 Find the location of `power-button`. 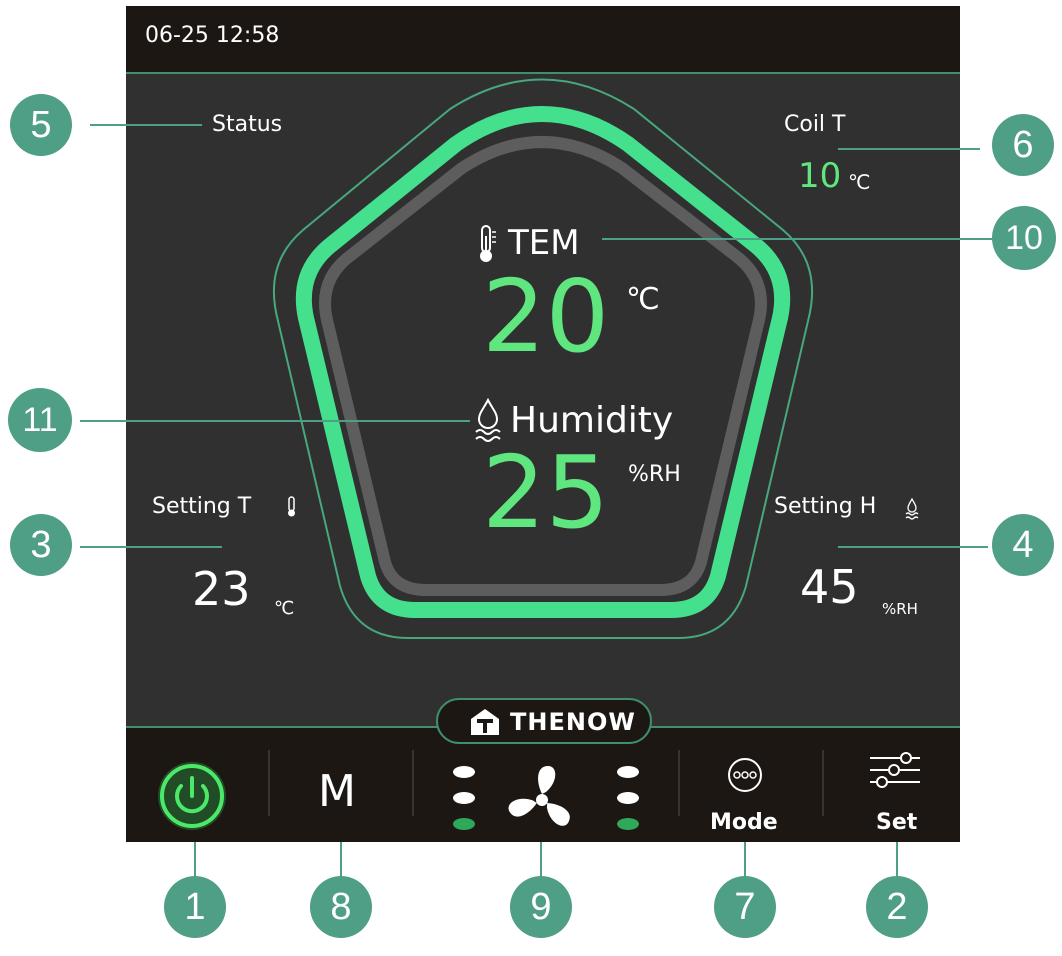

power-button is located at coordinates (192, 796).